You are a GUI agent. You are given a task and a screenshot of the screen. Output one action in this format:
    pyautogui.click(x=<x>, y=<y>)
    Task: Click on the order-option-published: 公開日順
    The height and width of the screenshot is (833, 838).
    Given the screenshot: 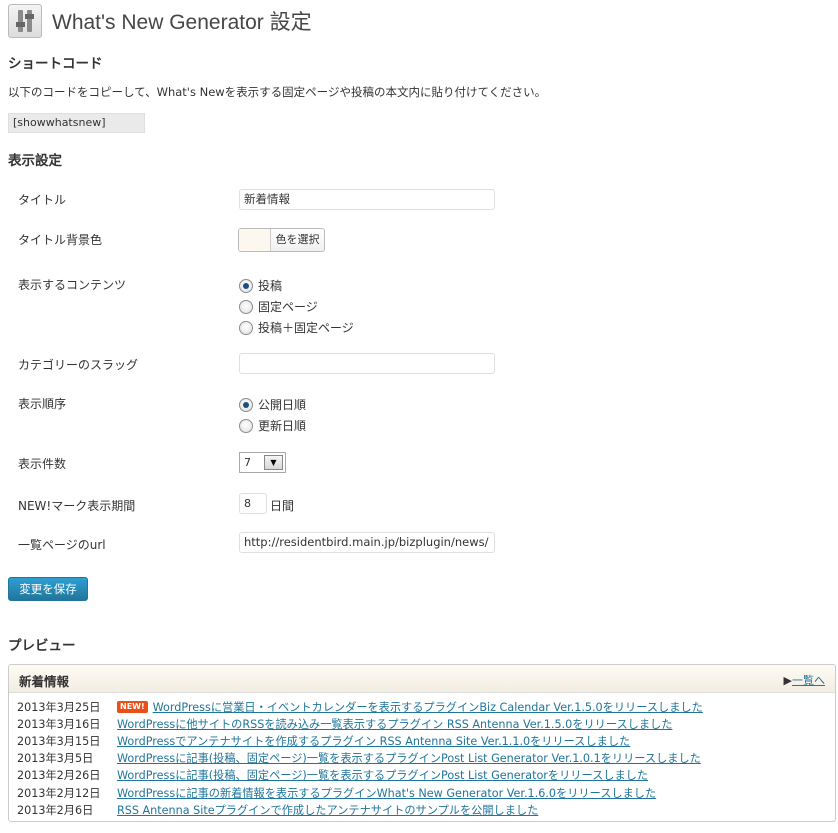 What is the action you would take?
    pyautogui.click(x=272, y=404)
    